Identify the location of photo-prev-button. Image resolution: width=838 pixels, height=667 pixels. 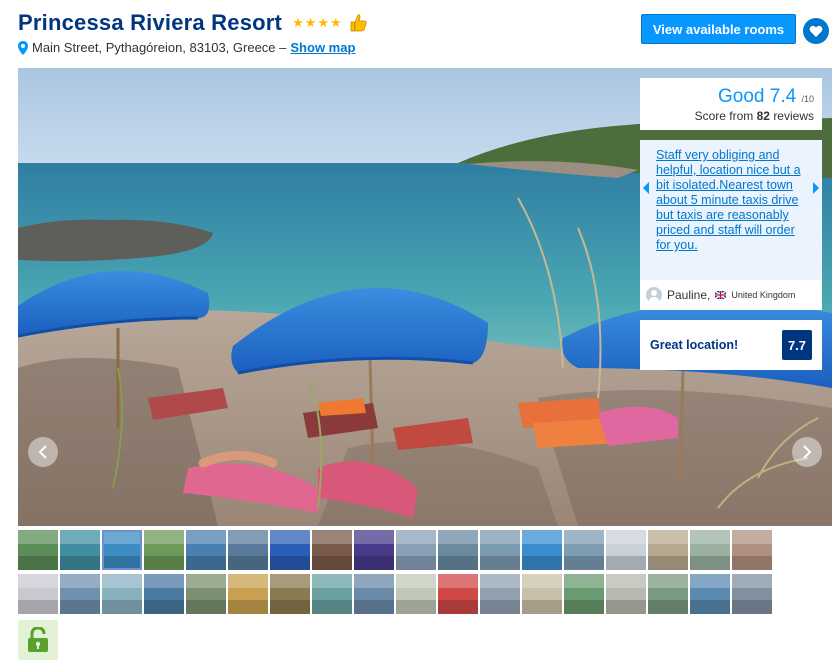
(43, 452).